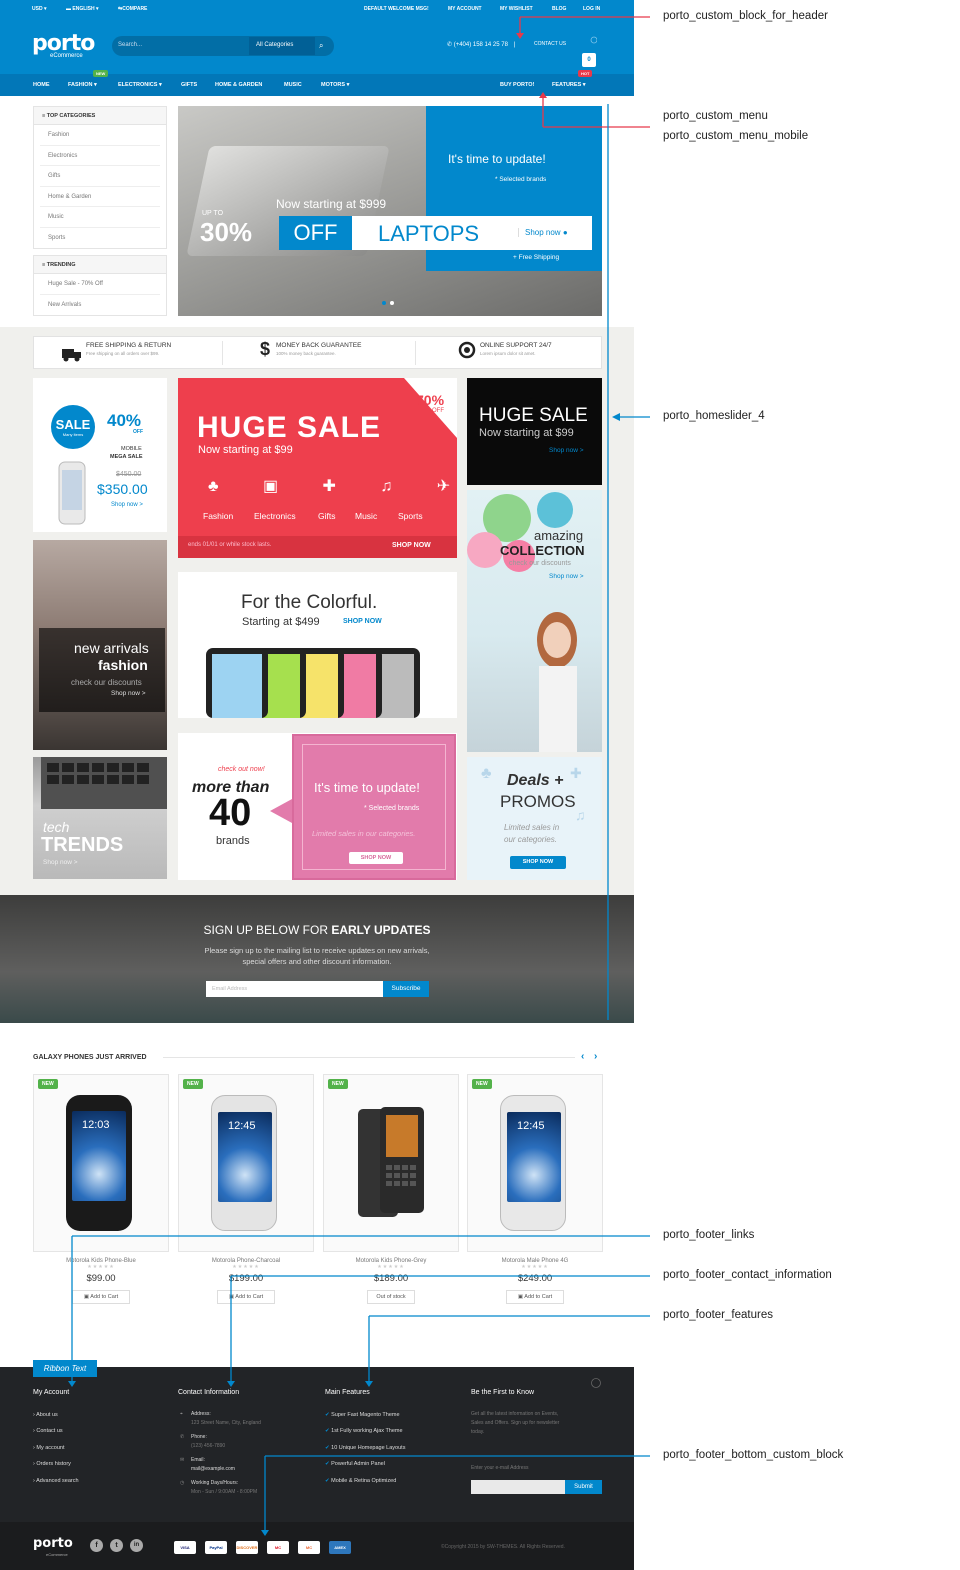 The height and width of the screenshot is (1570, 960). What do you see at coordinates (714, 416) in the screenshot?
I see `annotation-label: porto_homeslider_4` at bounding box center [714, 416].